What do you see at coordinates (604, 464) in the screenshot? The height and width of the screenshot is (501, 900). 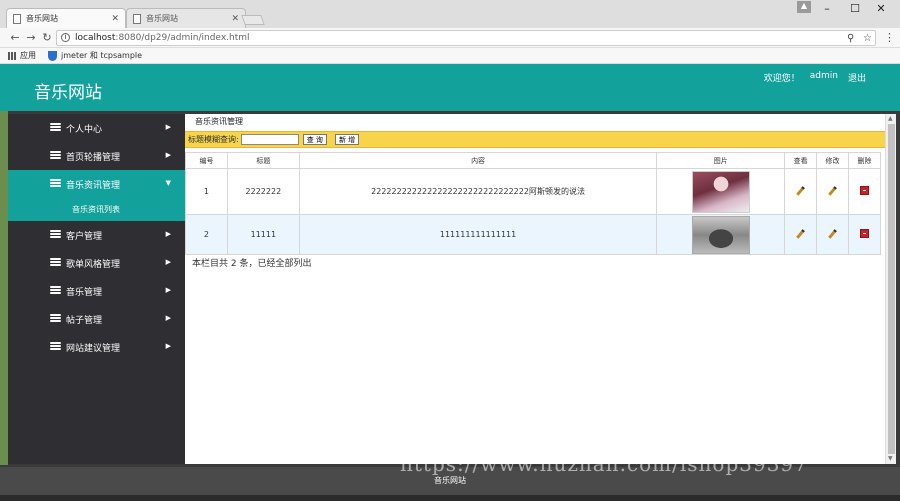 I see `watermark-text: https://www.huzhan.com/ishop39397` at bounding box center [604, 464].